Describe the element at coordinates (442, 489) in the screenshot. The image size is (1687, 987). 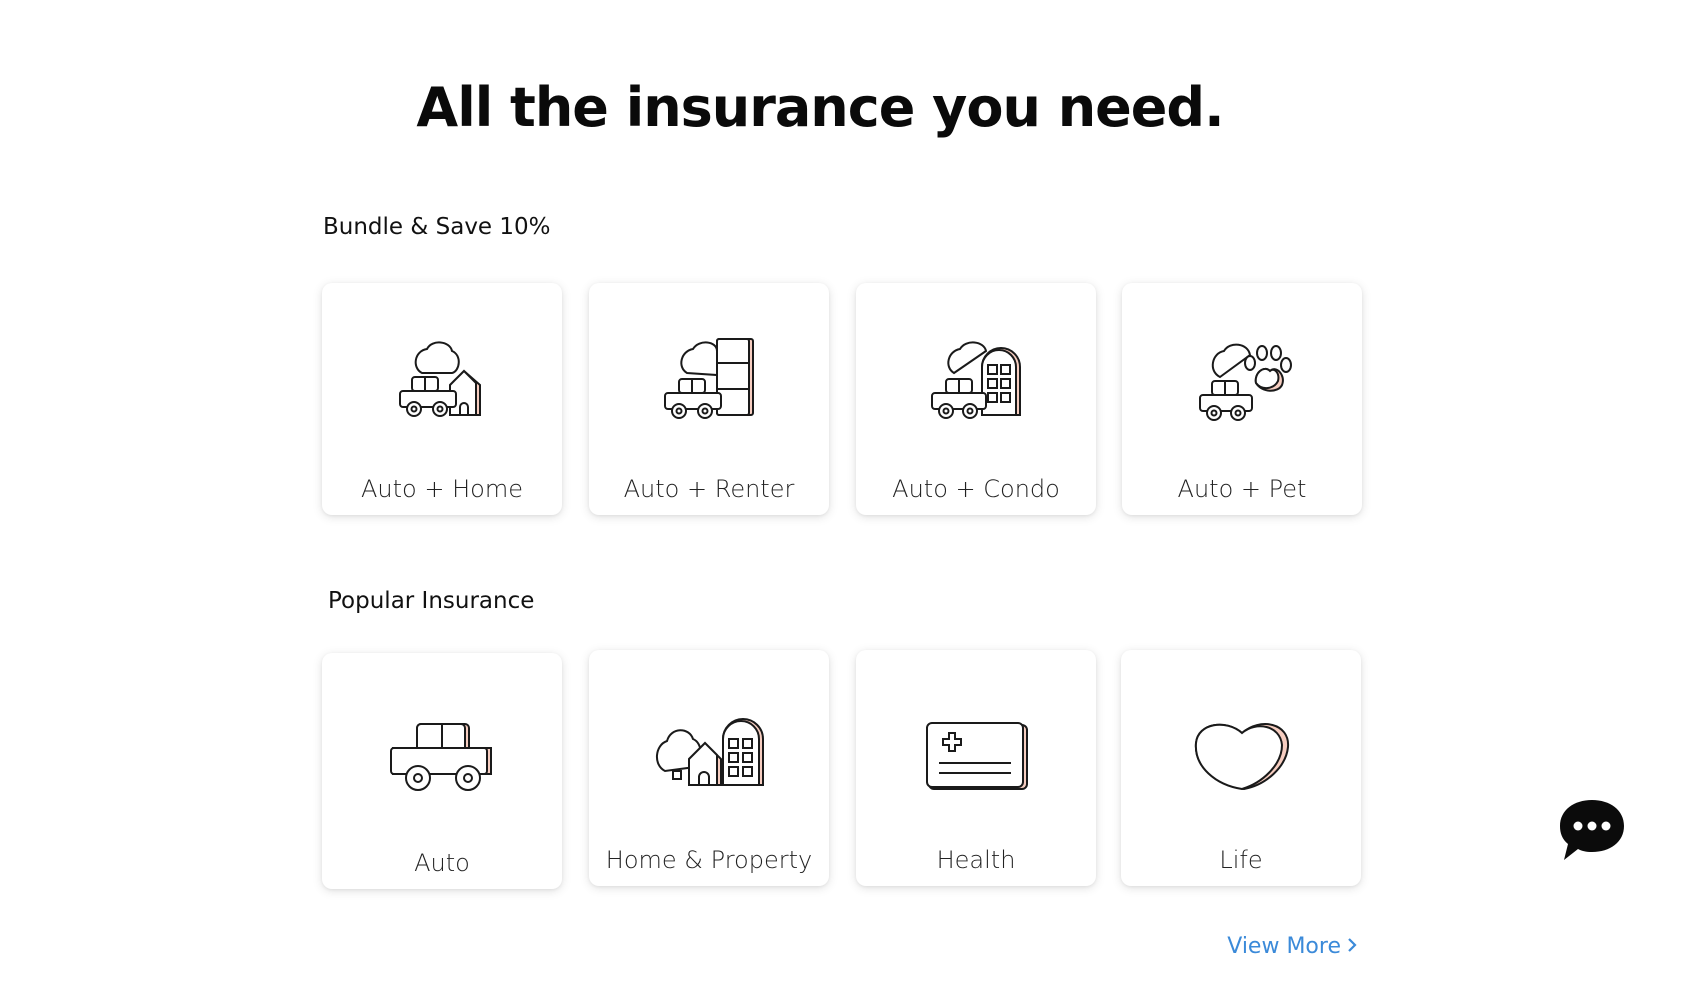
I see `card-label: Auto + Home` at that location.